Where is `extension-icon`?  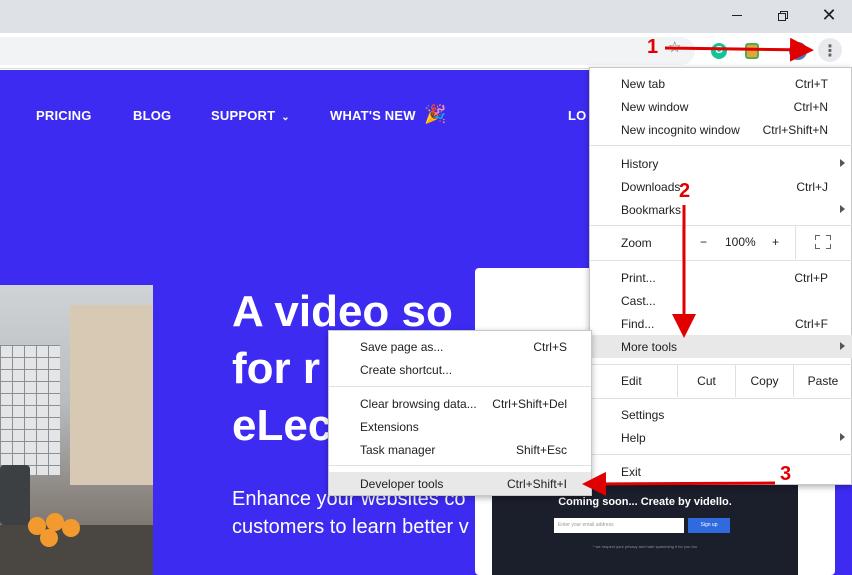
extension-icon is located at coordinates (752, 51).